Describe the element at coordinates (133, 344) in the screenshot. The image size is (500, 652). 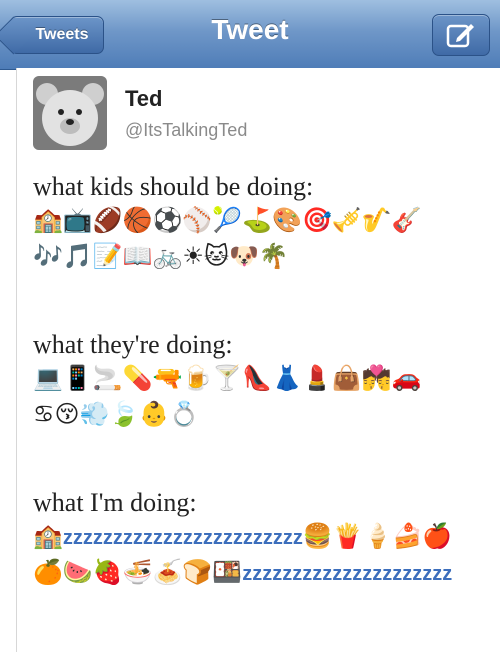
I see `section-heading-they: what they're doing:` at that location.